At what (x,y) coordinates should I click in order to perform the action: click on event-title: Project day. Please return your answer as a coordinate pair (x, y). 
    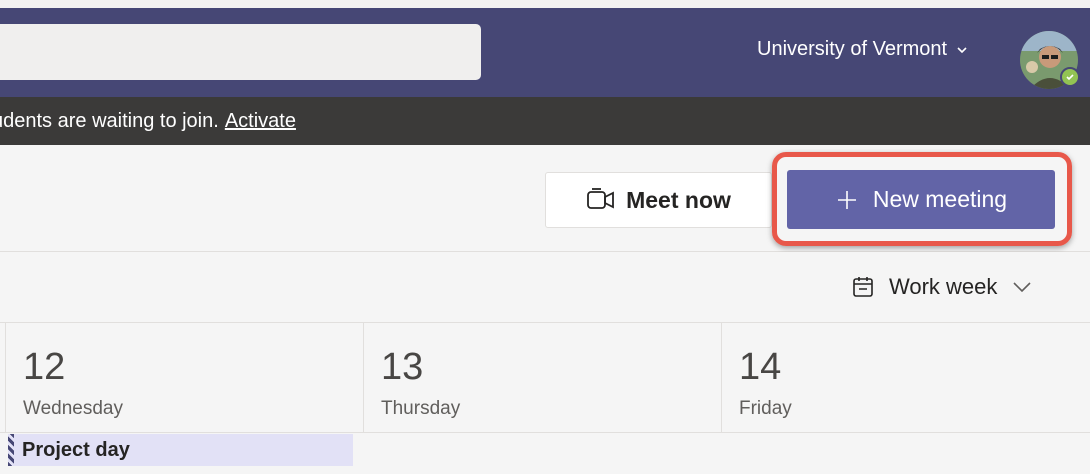
    Looking at the image, I should click on (76, 449).